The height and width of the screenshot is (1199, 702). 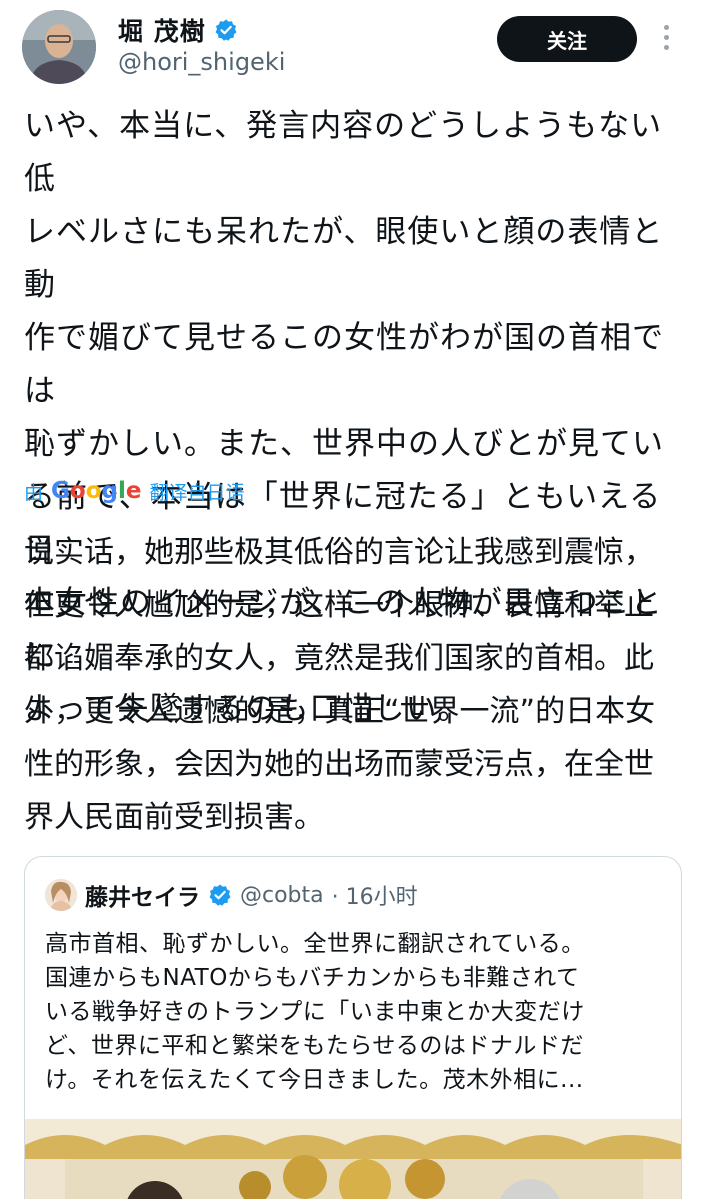 I want to click on author-name-row: 堀 茂樹, so click(x=178, y=30).